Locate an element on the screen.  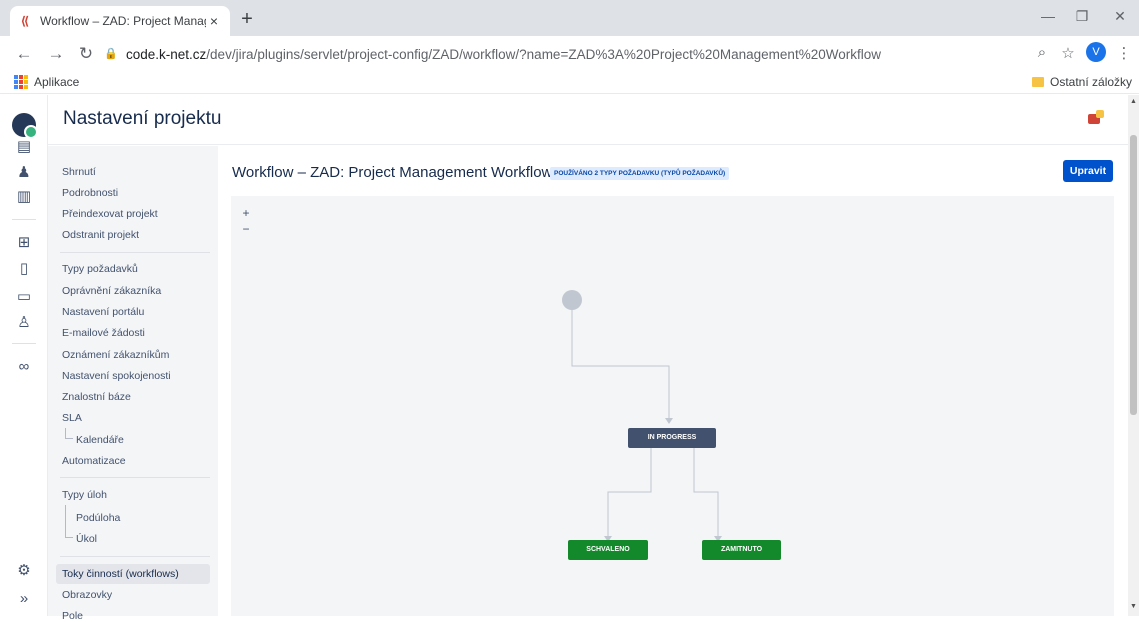
sidebar-item-calendars: Kalendáře is located at coordinates (100, 440).